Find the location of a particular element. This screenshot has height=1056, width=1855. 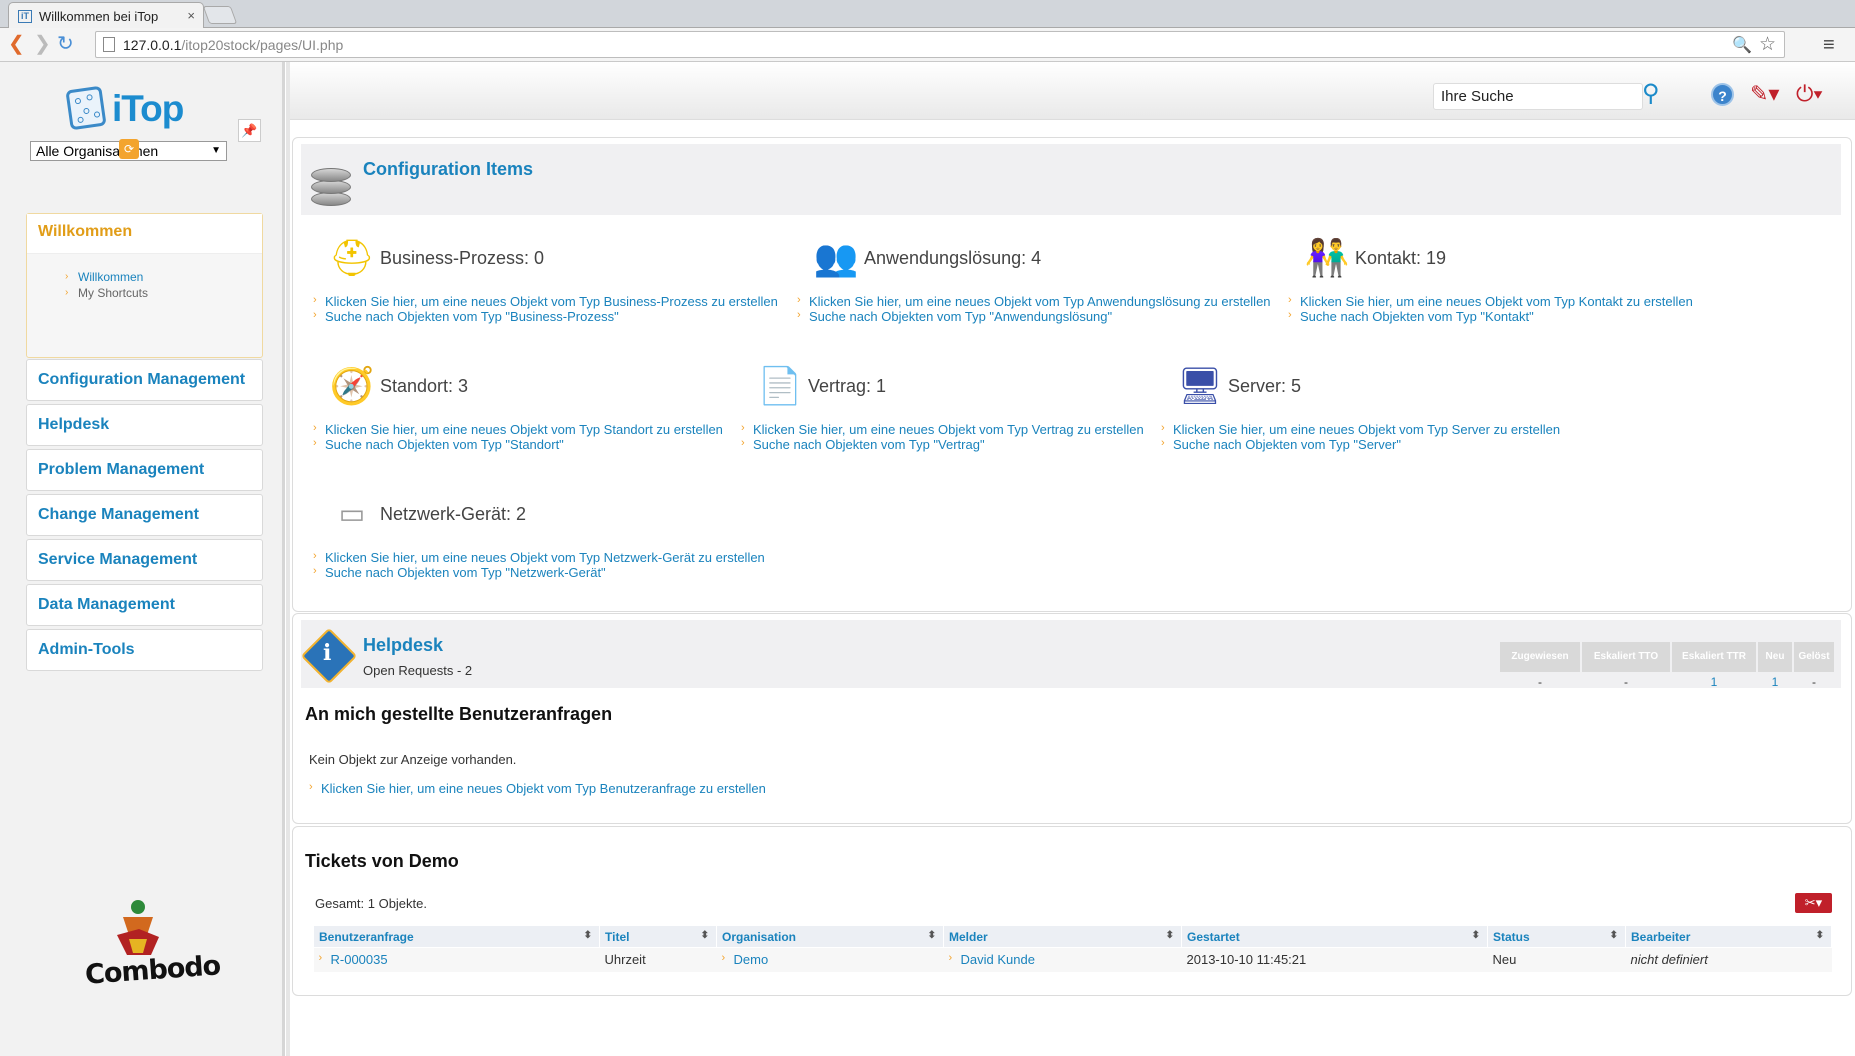

column-header: Status ⬍ is located at coordinates (1556, 936).